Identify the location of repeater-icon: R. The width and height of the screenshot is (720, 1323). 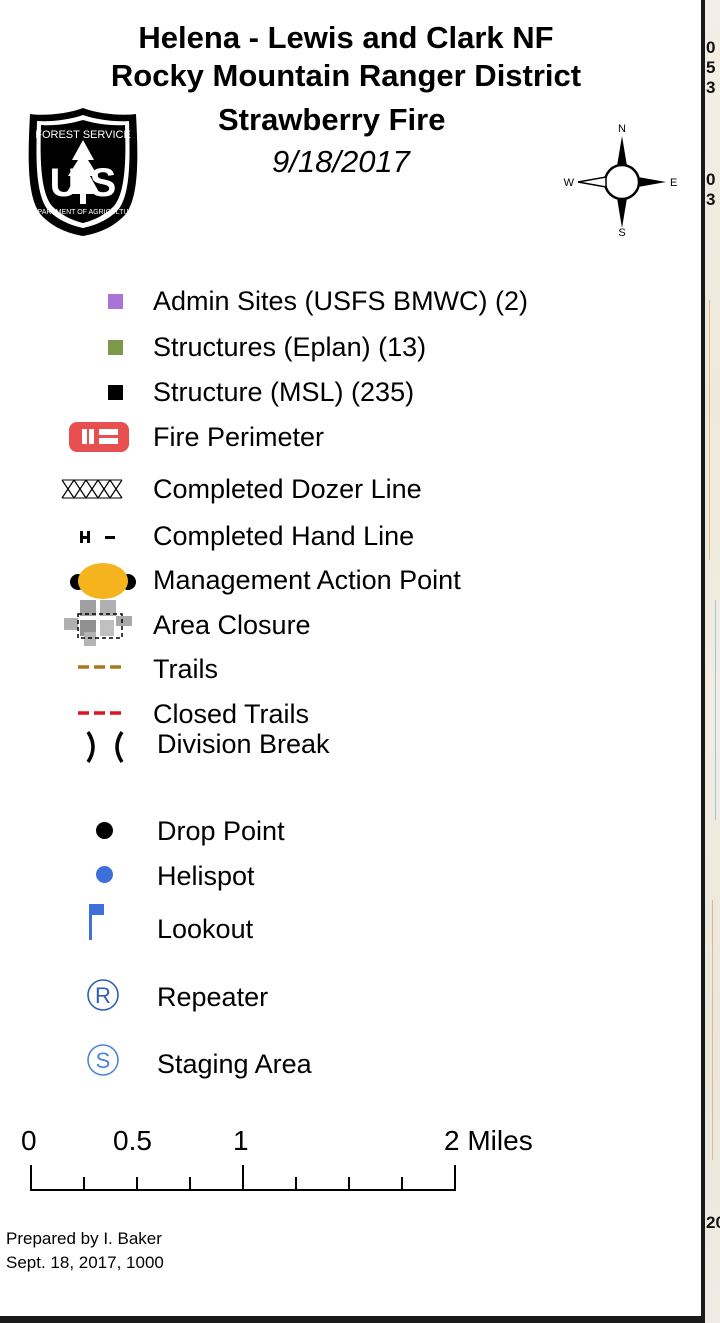
(103, 995).